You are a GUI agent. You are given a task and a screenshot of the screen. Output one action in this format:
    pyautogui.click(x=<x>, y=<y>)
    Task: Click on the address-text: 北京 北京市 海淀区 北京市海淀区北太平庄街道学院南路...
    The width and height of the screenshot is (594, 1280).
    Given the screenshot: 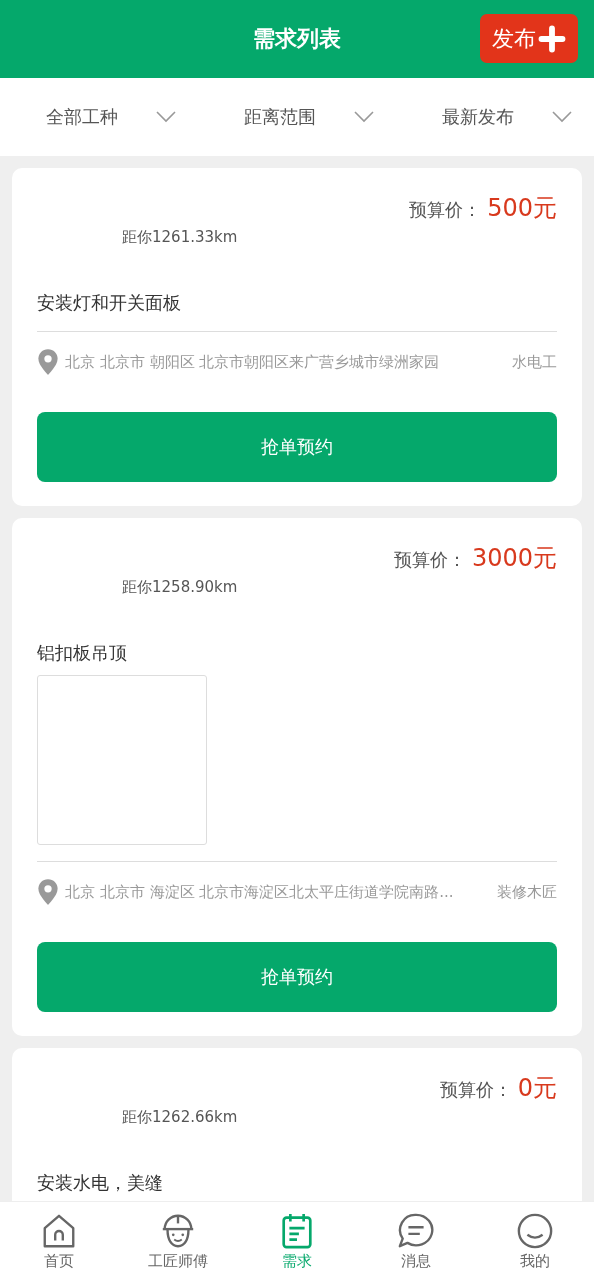 What is the action you would take?
    pyautogui.click(x=260, y=892)
    